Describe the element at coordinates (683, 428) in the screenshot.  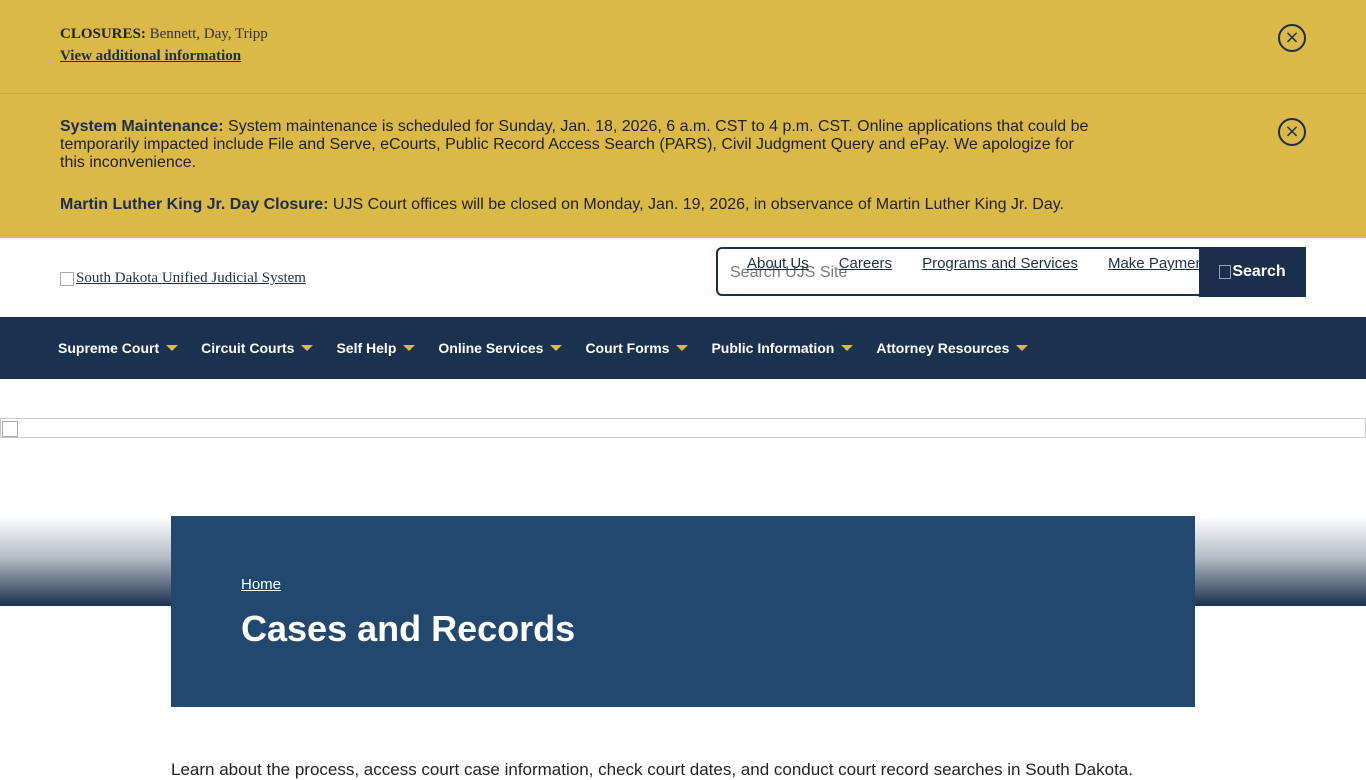
I see `banner-image` at that location.